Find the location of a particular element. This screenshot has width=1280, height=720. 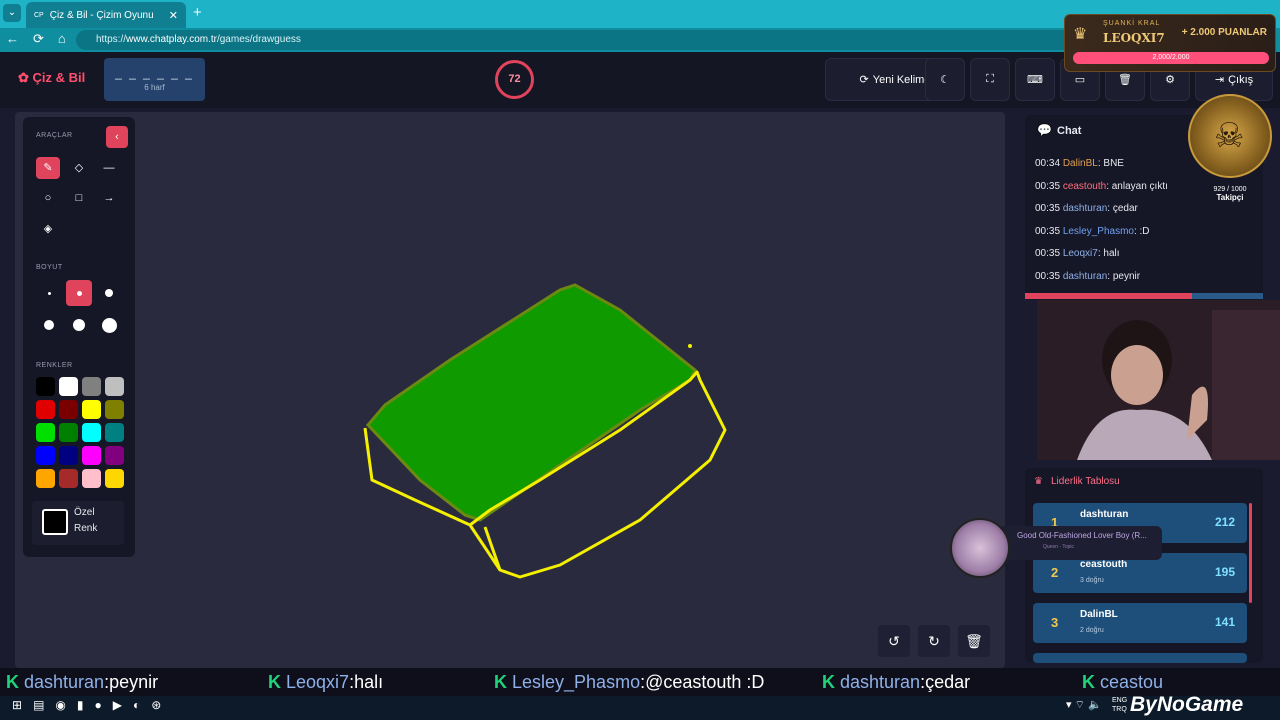

album-art is located at coordinates (980, 548).